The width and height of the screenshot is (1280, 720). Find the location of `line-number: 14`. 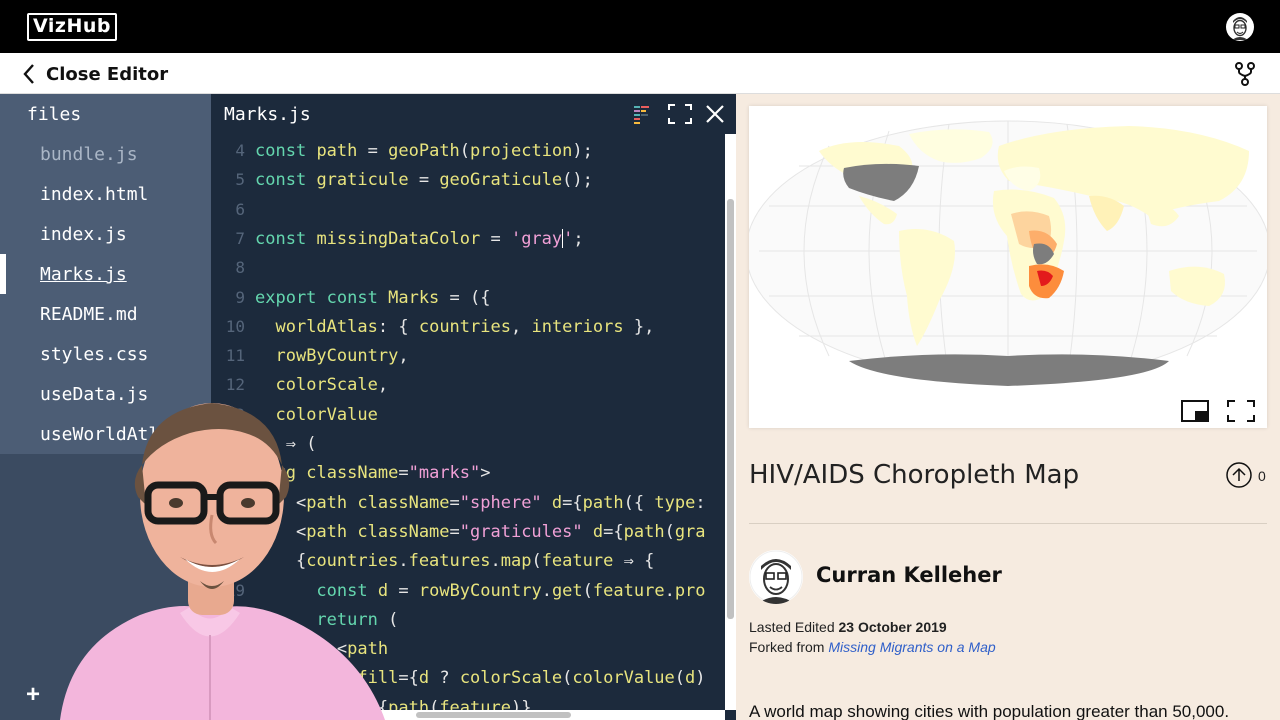

line-number: 14 is located at coordinates (235, 443).